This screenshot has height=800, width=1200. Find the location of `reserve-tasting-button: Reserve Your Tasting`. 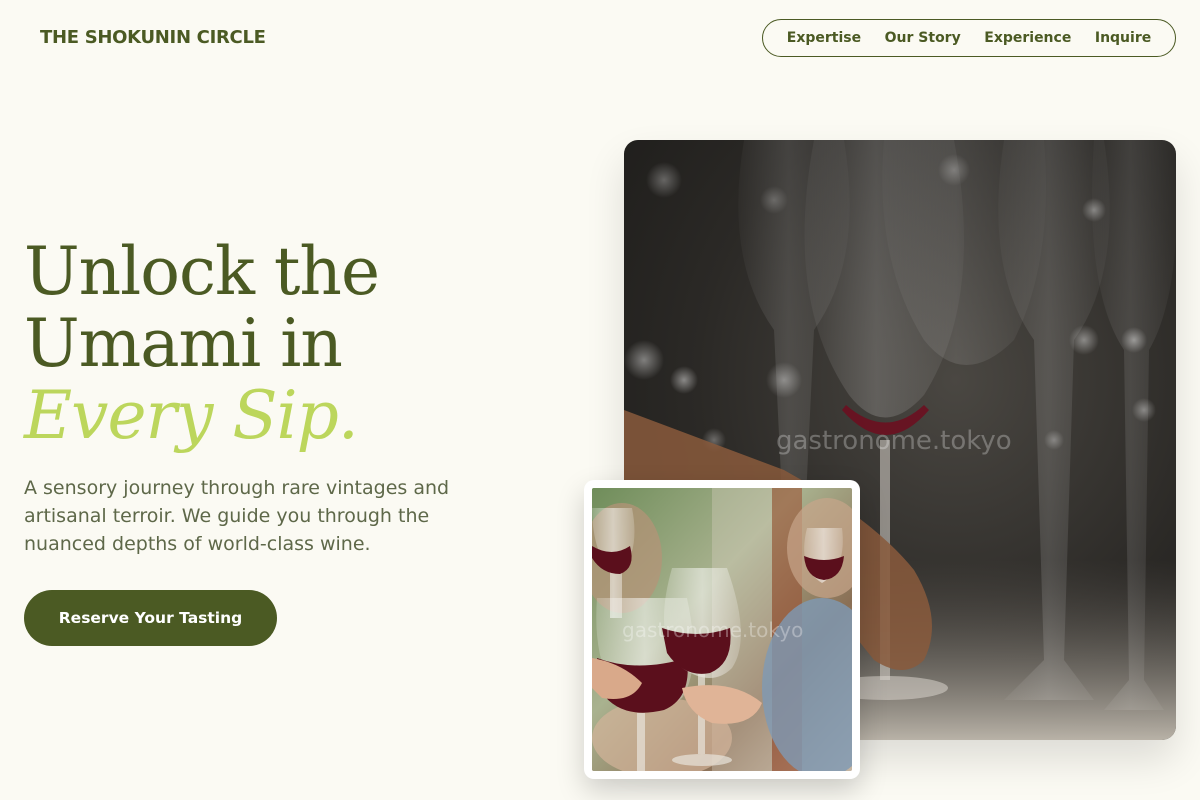

reserve-tasting-button: Reserve Your Tasting is located at coordinates (150, 618).